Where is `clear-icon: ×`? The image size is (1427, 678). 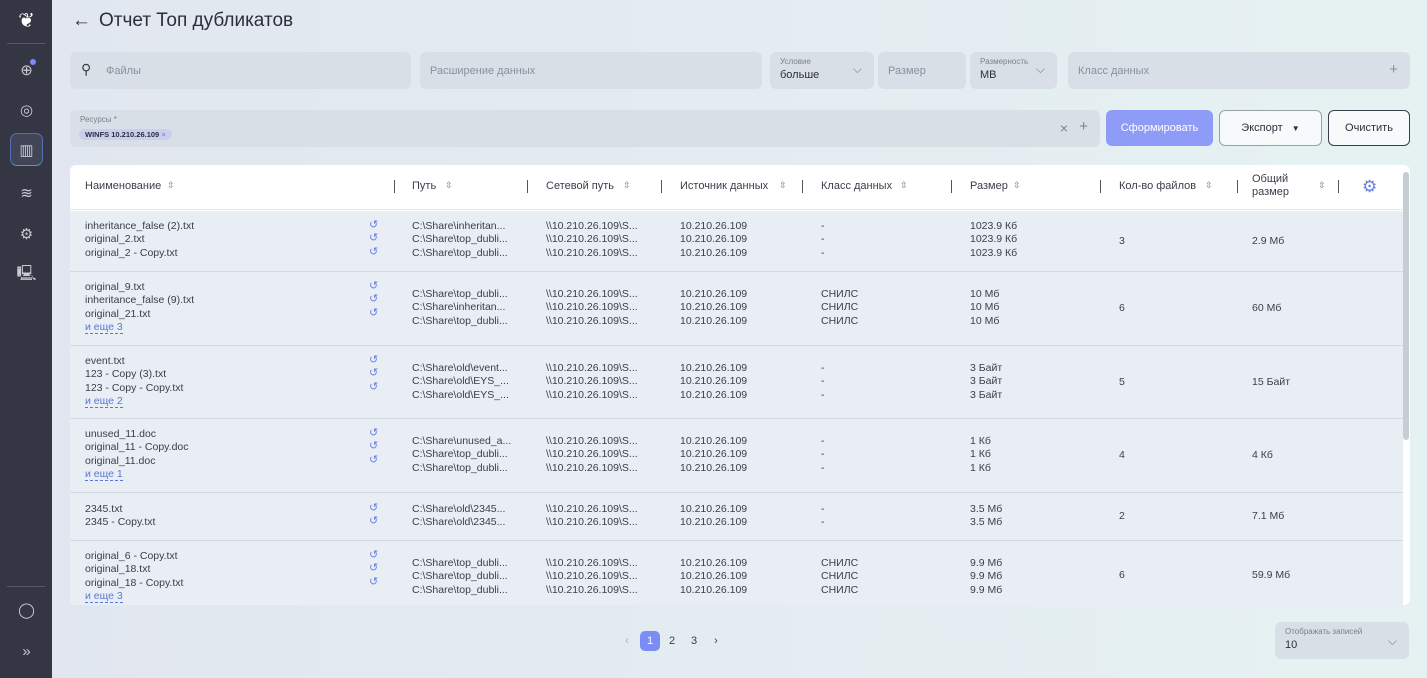 clear-icon: × is located at coordinates (1064, 128).